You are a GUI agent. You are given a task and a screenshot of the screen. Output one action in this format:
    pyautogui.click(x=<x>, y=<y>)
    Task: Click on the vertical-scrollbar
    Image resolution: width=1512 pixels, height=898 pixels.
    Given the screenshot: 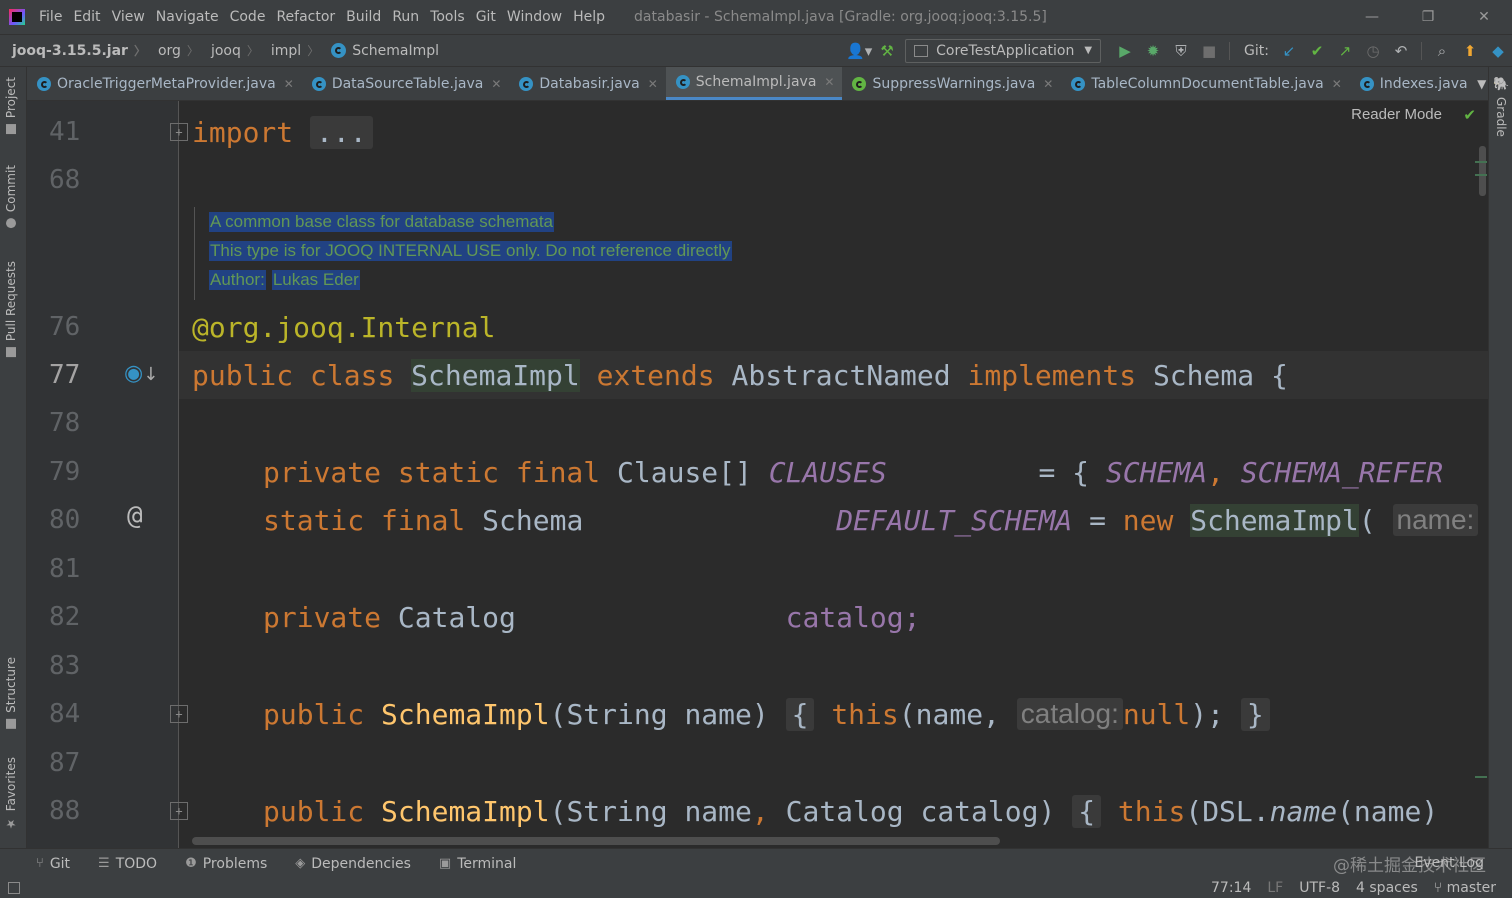 What is the action you would take?
    pyautogui.click(x=1482, y=171)
    